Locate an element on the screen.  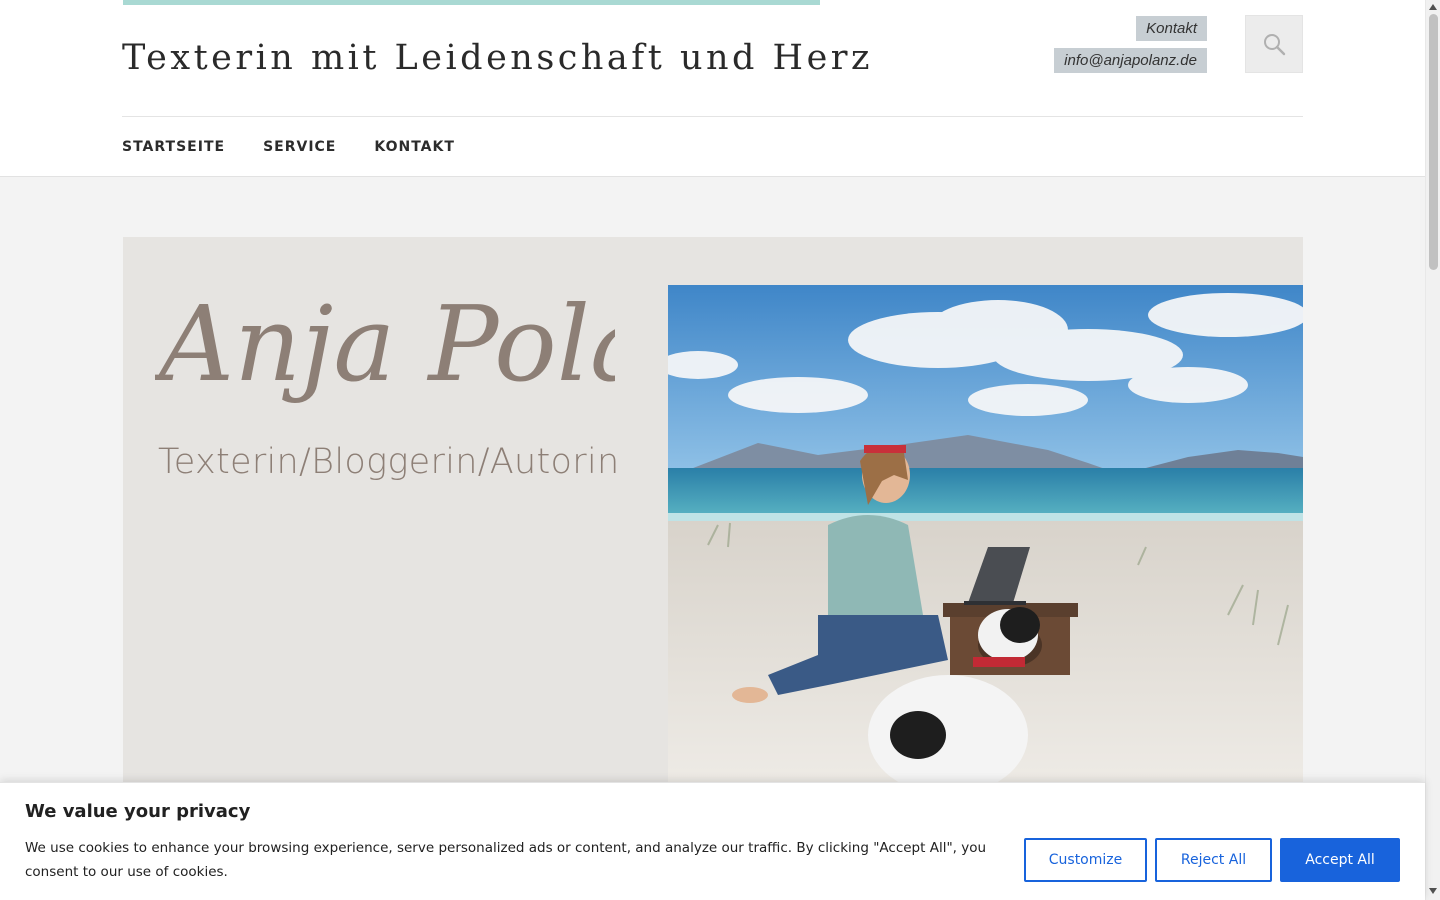
contact-link: Kontakt is located at coordinates (1171, 28).